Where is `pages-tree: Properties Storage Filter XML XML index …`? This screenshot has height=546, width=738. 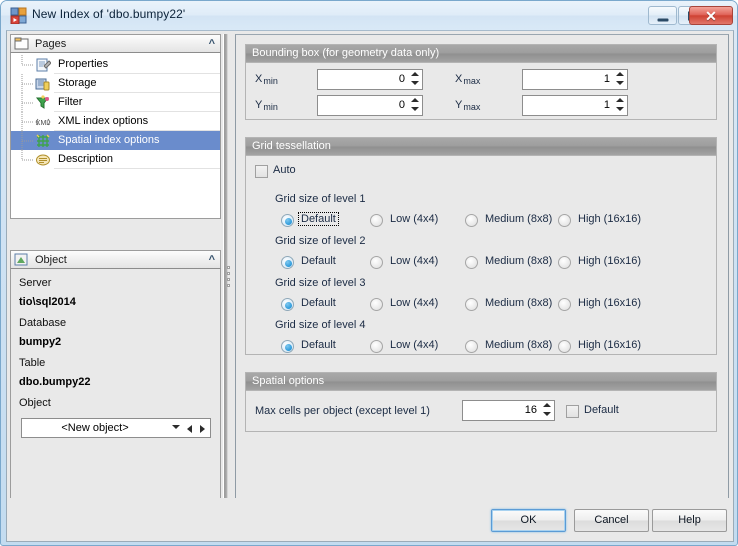
pages-tree: Properties Storage Filter XML XML index … is located at coordinates (115, 112).